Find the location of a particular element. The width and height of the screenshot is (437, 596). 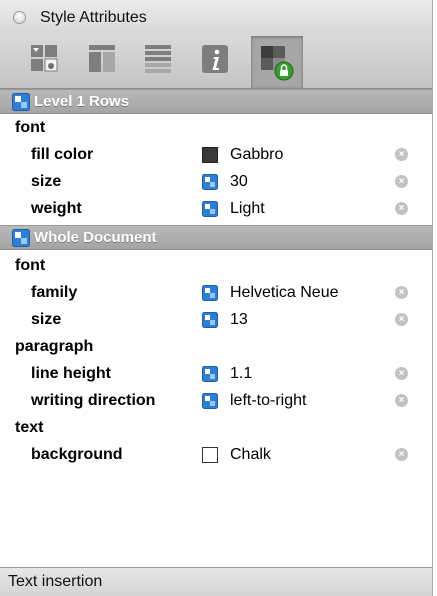

attribute-value: Chalk is located at coordinates (250, 455).